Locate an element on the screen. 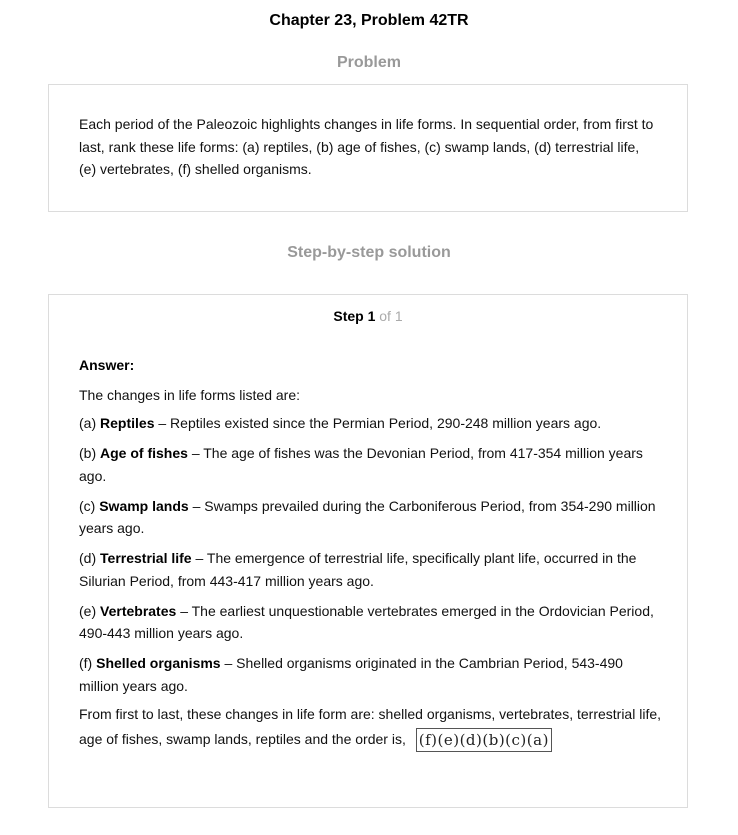  entry-letter: (d) is located at coordinates (88, 558).